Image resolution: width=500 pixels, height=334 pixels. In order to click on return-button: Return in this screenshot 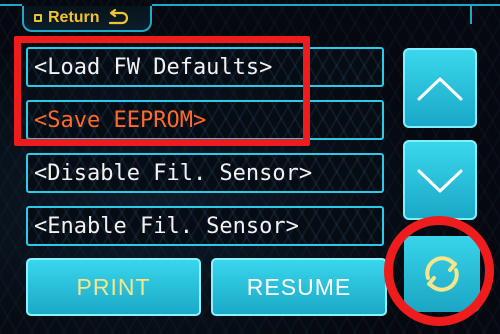, I will do `click(87, 19)`.